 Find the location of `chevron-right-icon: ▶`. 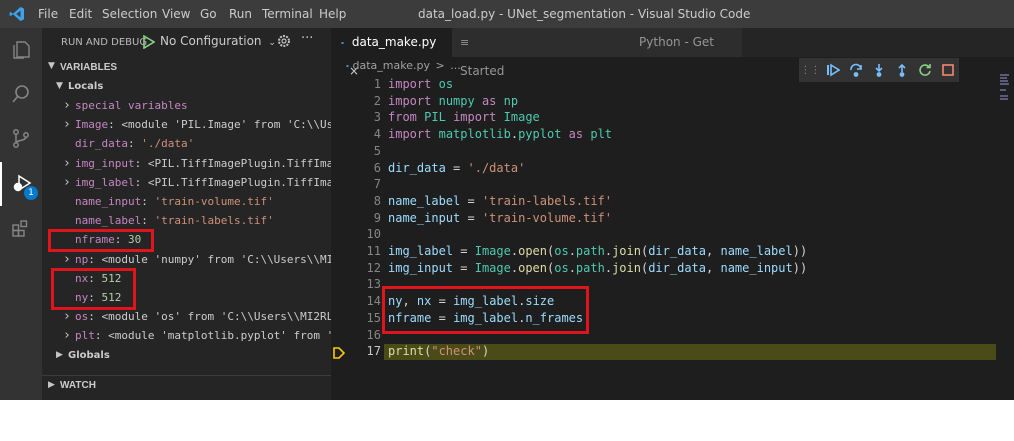

chevron-right-icon: ▶ is located at coordinates (59, 355).